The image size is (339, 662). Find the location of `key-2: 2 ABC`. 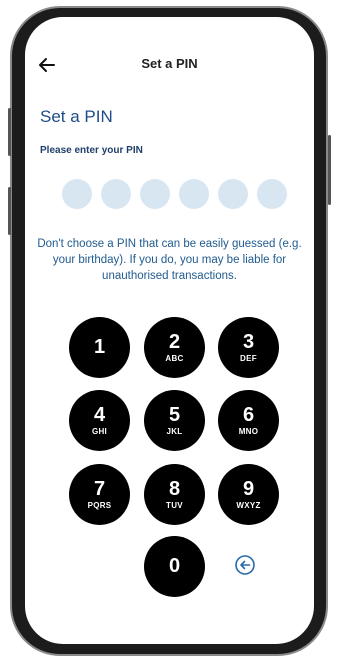

key-2: 2 ABC is located at coordinates (174, 347).